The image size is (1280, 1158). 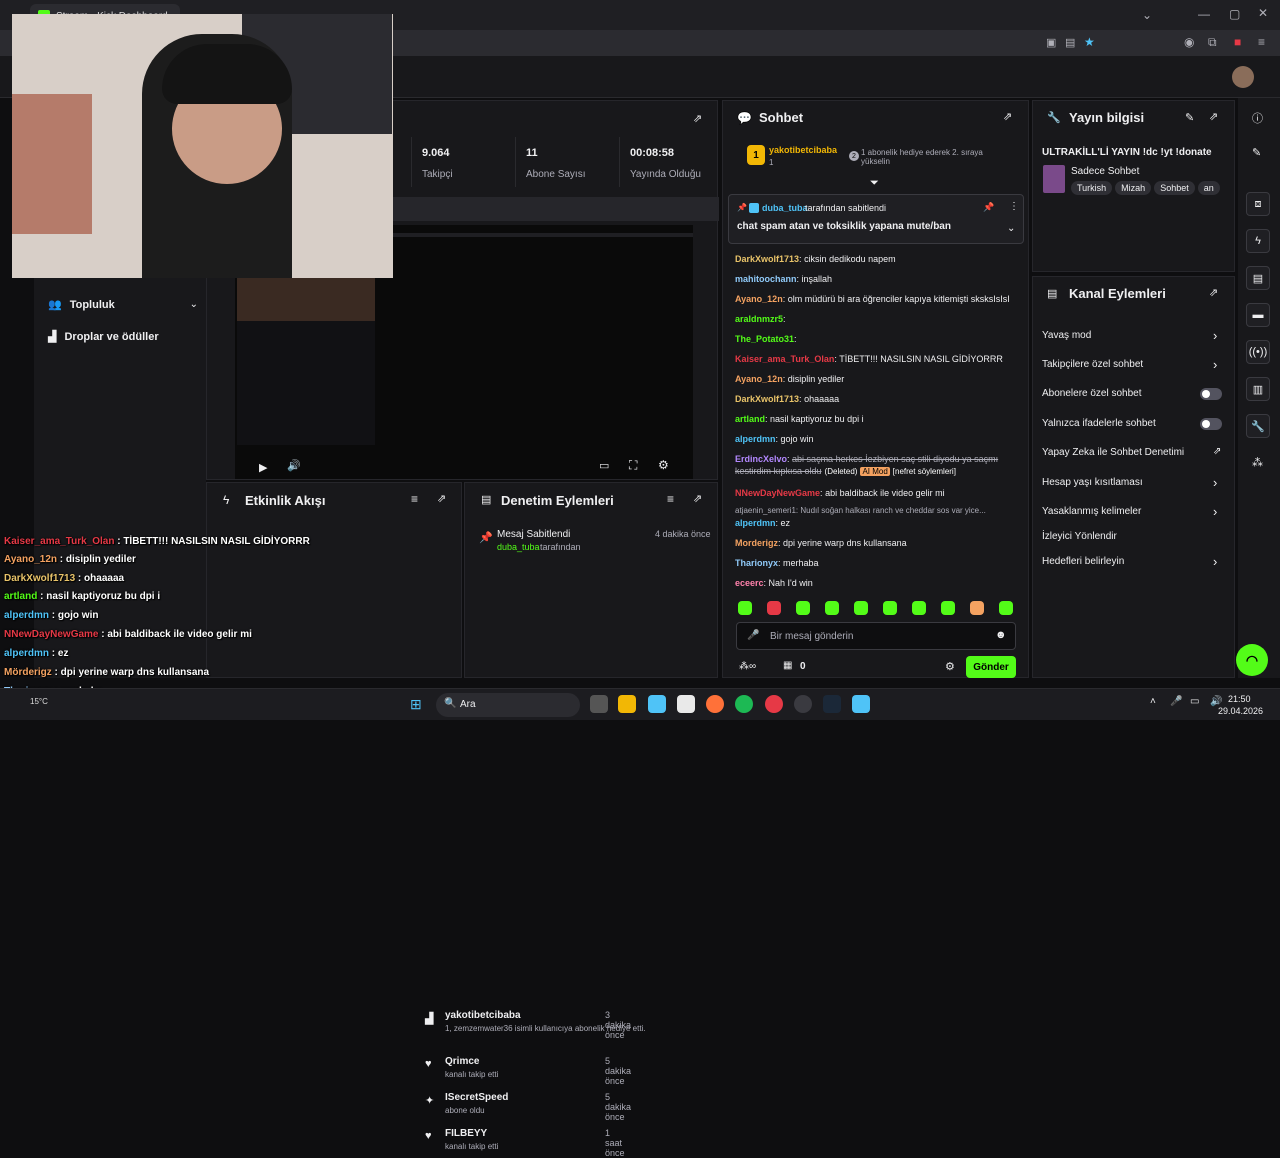 I want to click on unpin-icon: 📌, so click(x=988, y=207).